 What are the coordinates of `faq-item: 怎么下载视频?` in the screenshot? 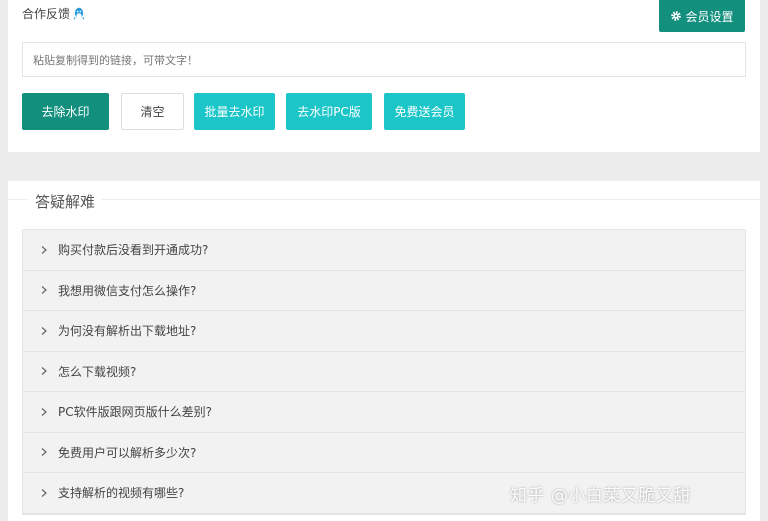 It's located at (384, 371).